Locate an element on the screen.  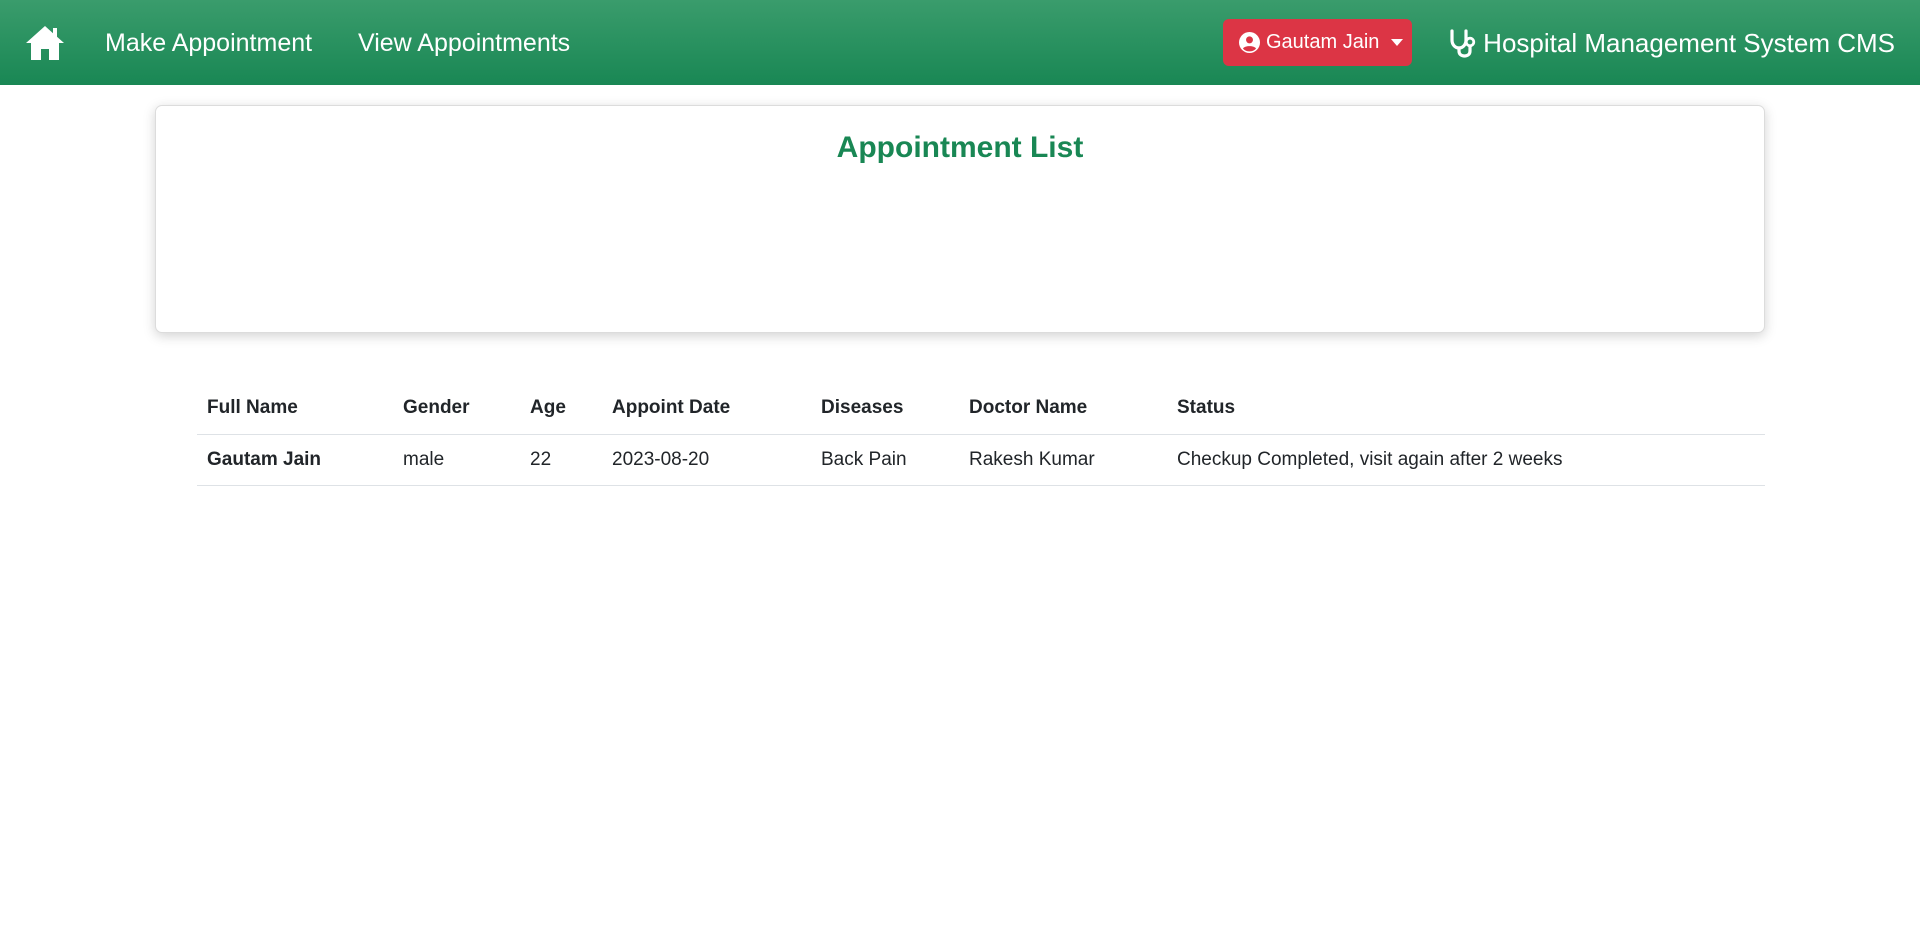
cell-diseases: Back Pain is located at coordinates (885, 460).